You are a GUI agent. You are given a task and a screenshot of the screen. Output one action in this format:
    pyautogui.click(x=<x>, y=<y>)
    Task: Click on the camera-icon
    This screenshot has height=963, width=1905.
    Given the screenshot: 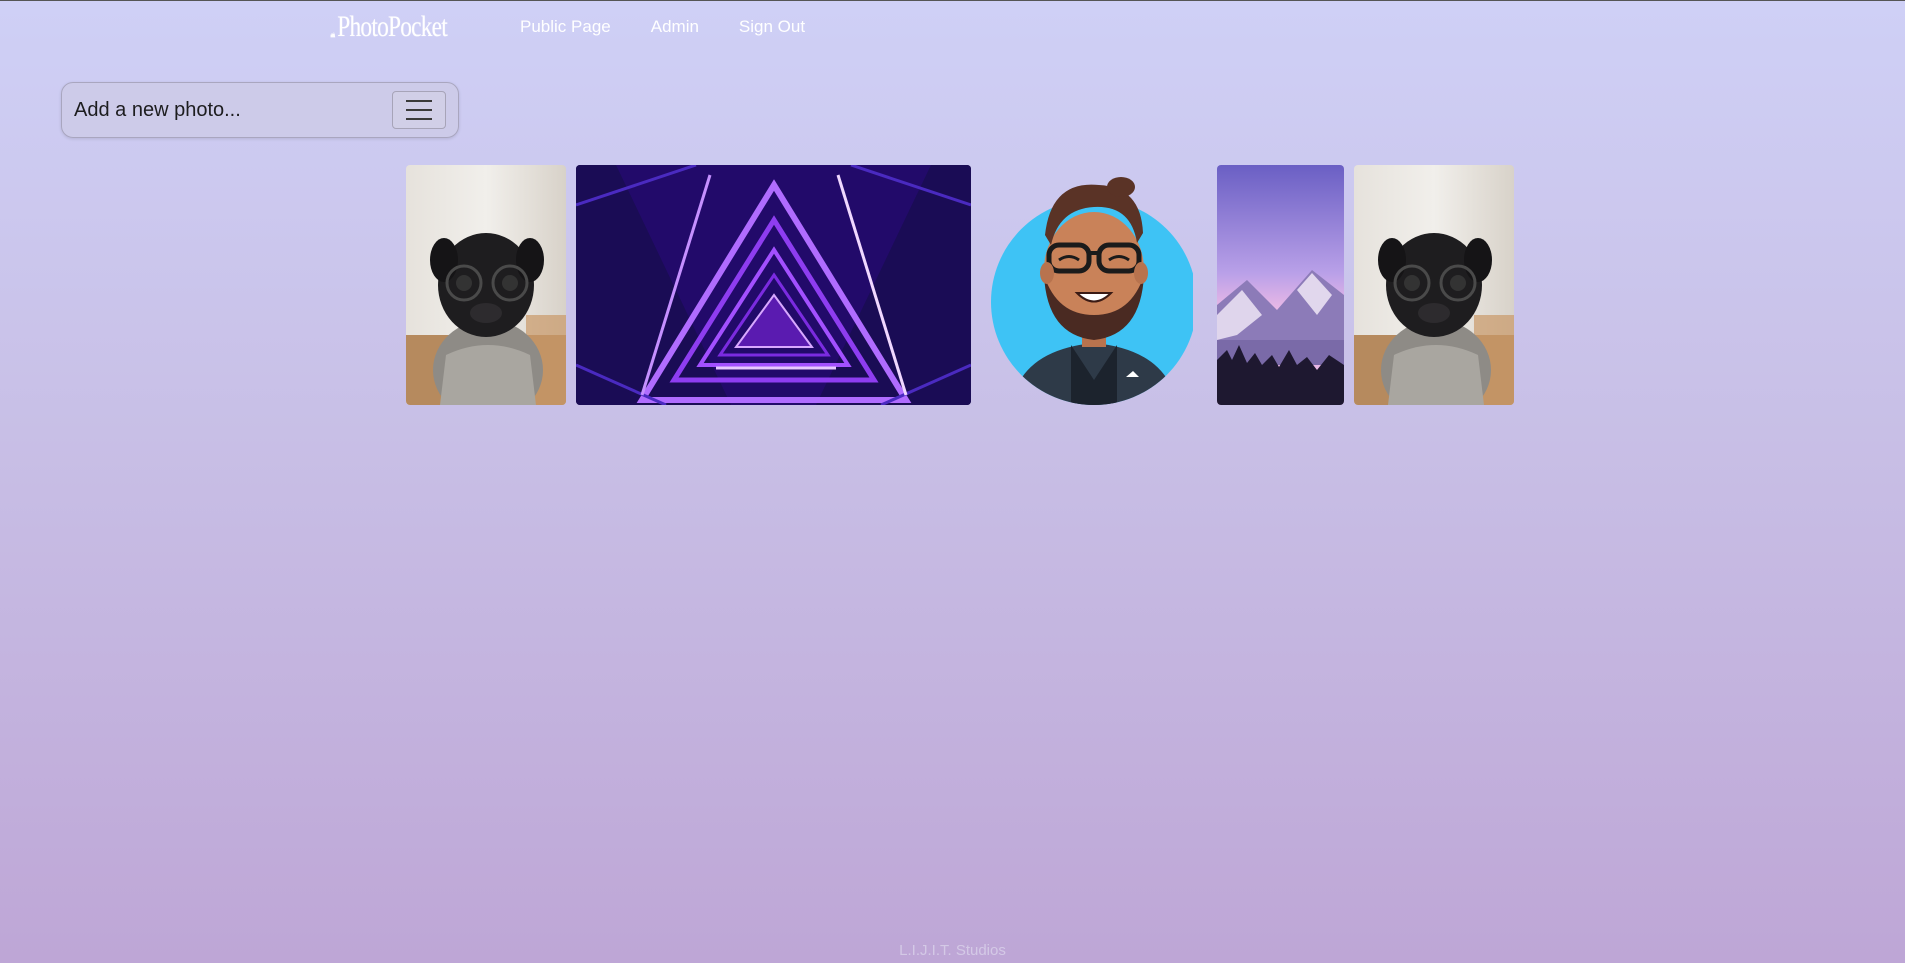 What is the action you would take?
    pyautogui.click(x=333, y=35)
    